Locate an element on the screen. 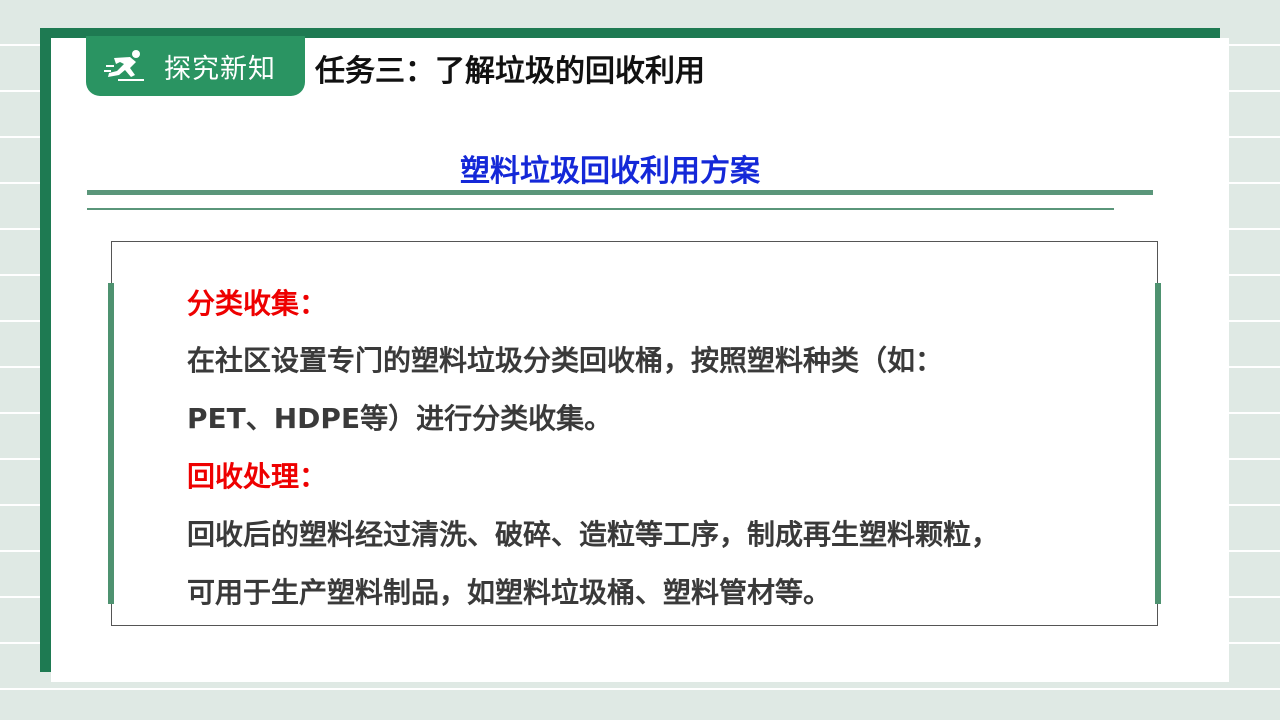  title-underline-thick is located at coordinates (620, 192).